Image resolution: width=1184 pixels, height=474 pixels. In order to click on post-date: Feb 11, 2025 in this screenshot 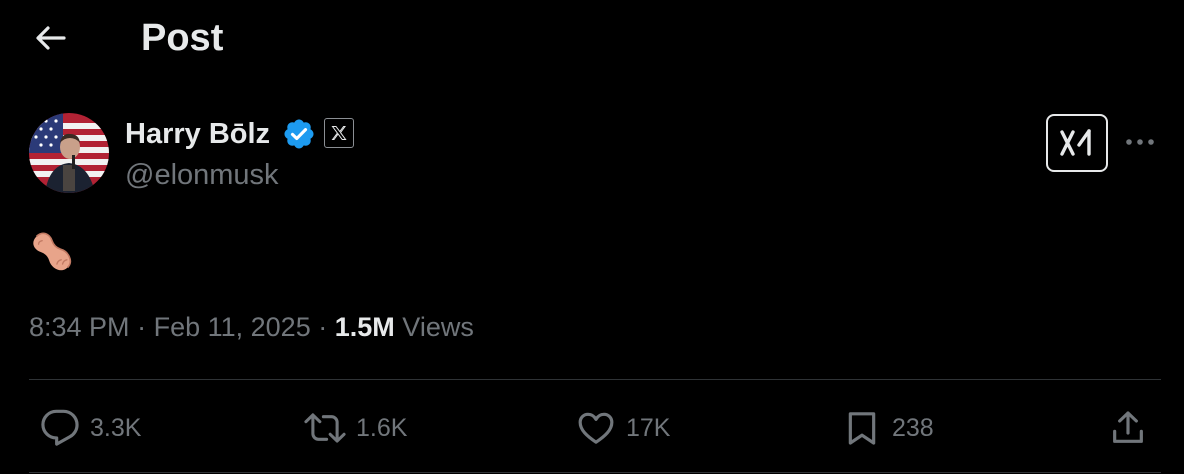, I will do `click(232, 327)`.